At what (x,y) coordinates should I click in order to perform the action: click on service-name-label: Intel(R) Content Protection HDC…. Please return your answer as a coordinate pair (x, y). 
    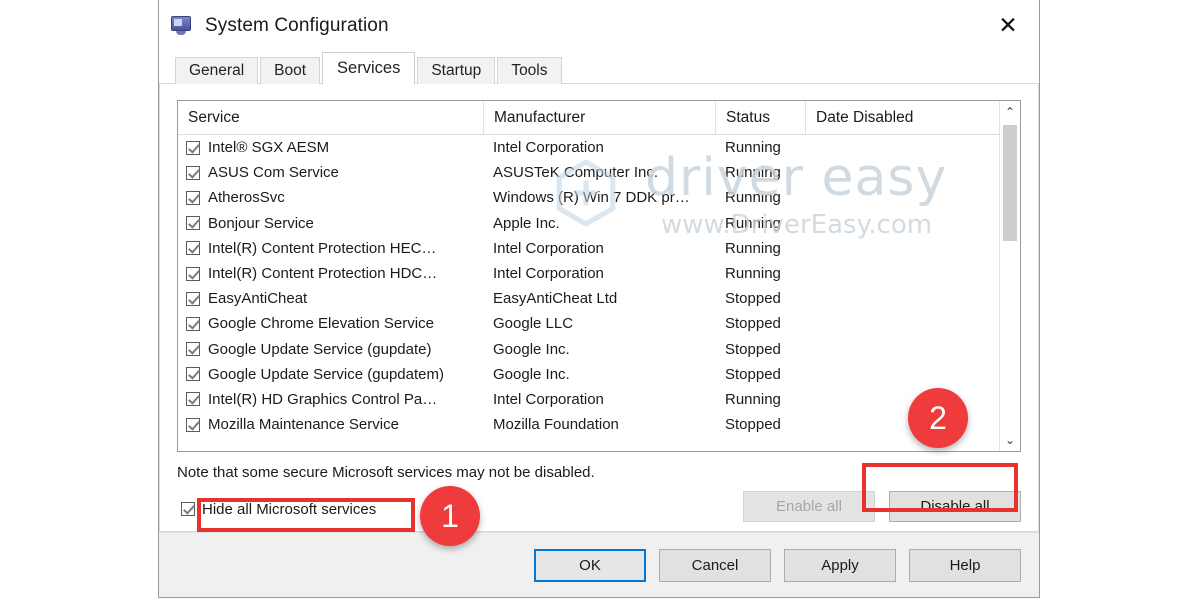
    Looking at the image, I should click on (323, 274).